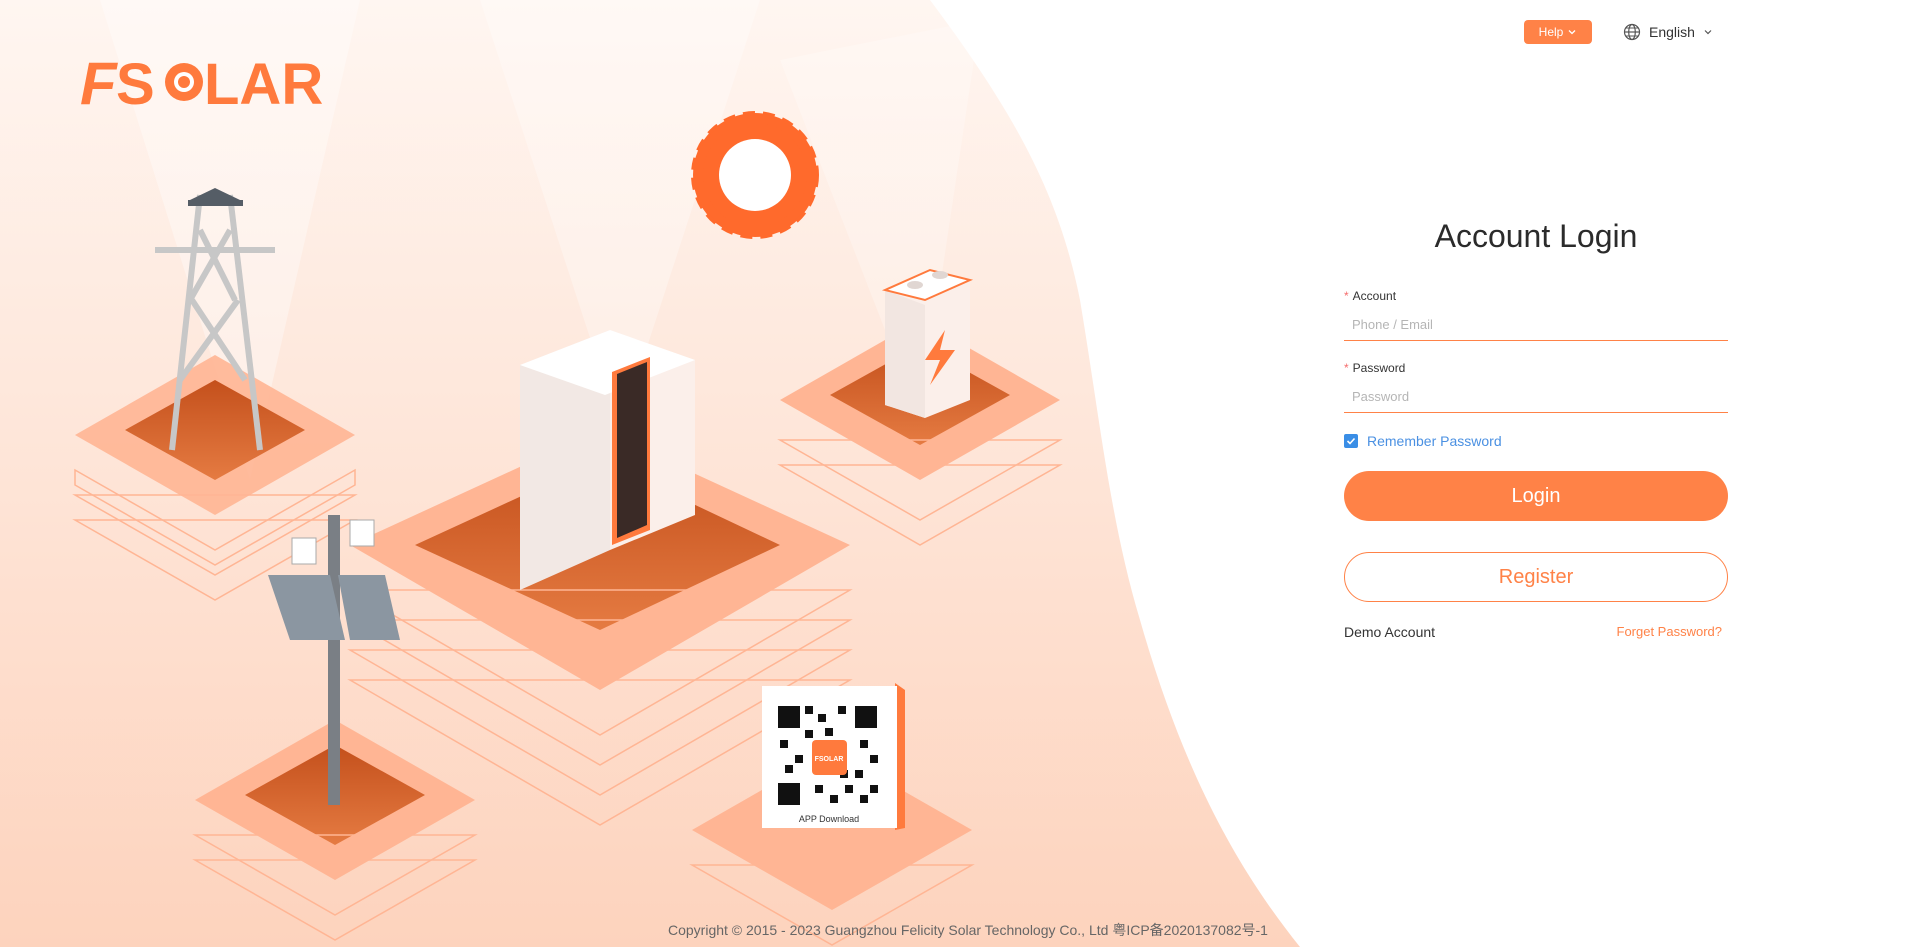  What do you see at coordinates (135, 83) in the screenshot?
I see `svg-text: S` at bounding box center [135, 83].